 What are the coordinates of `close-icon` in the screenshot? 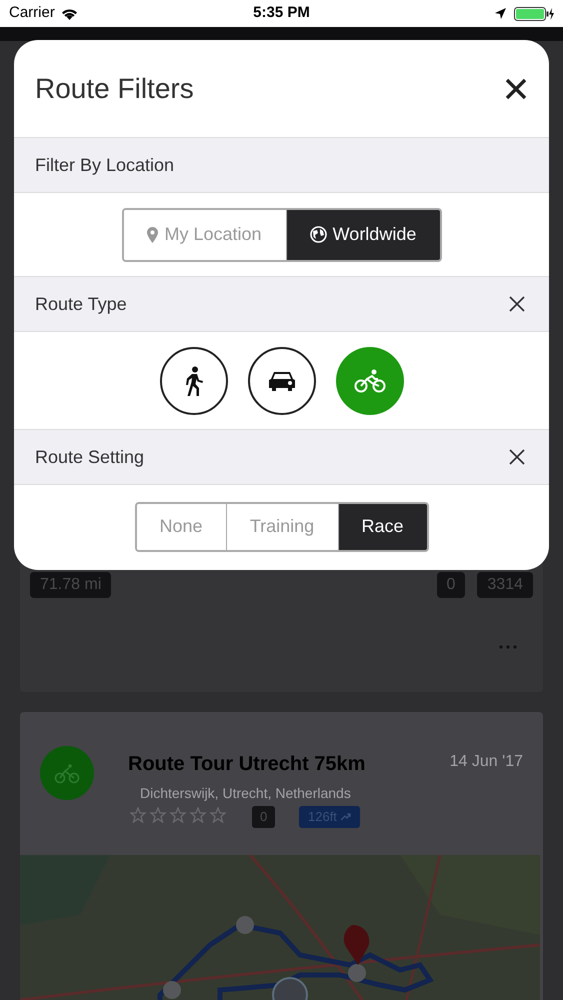 It's located at (516, 89).